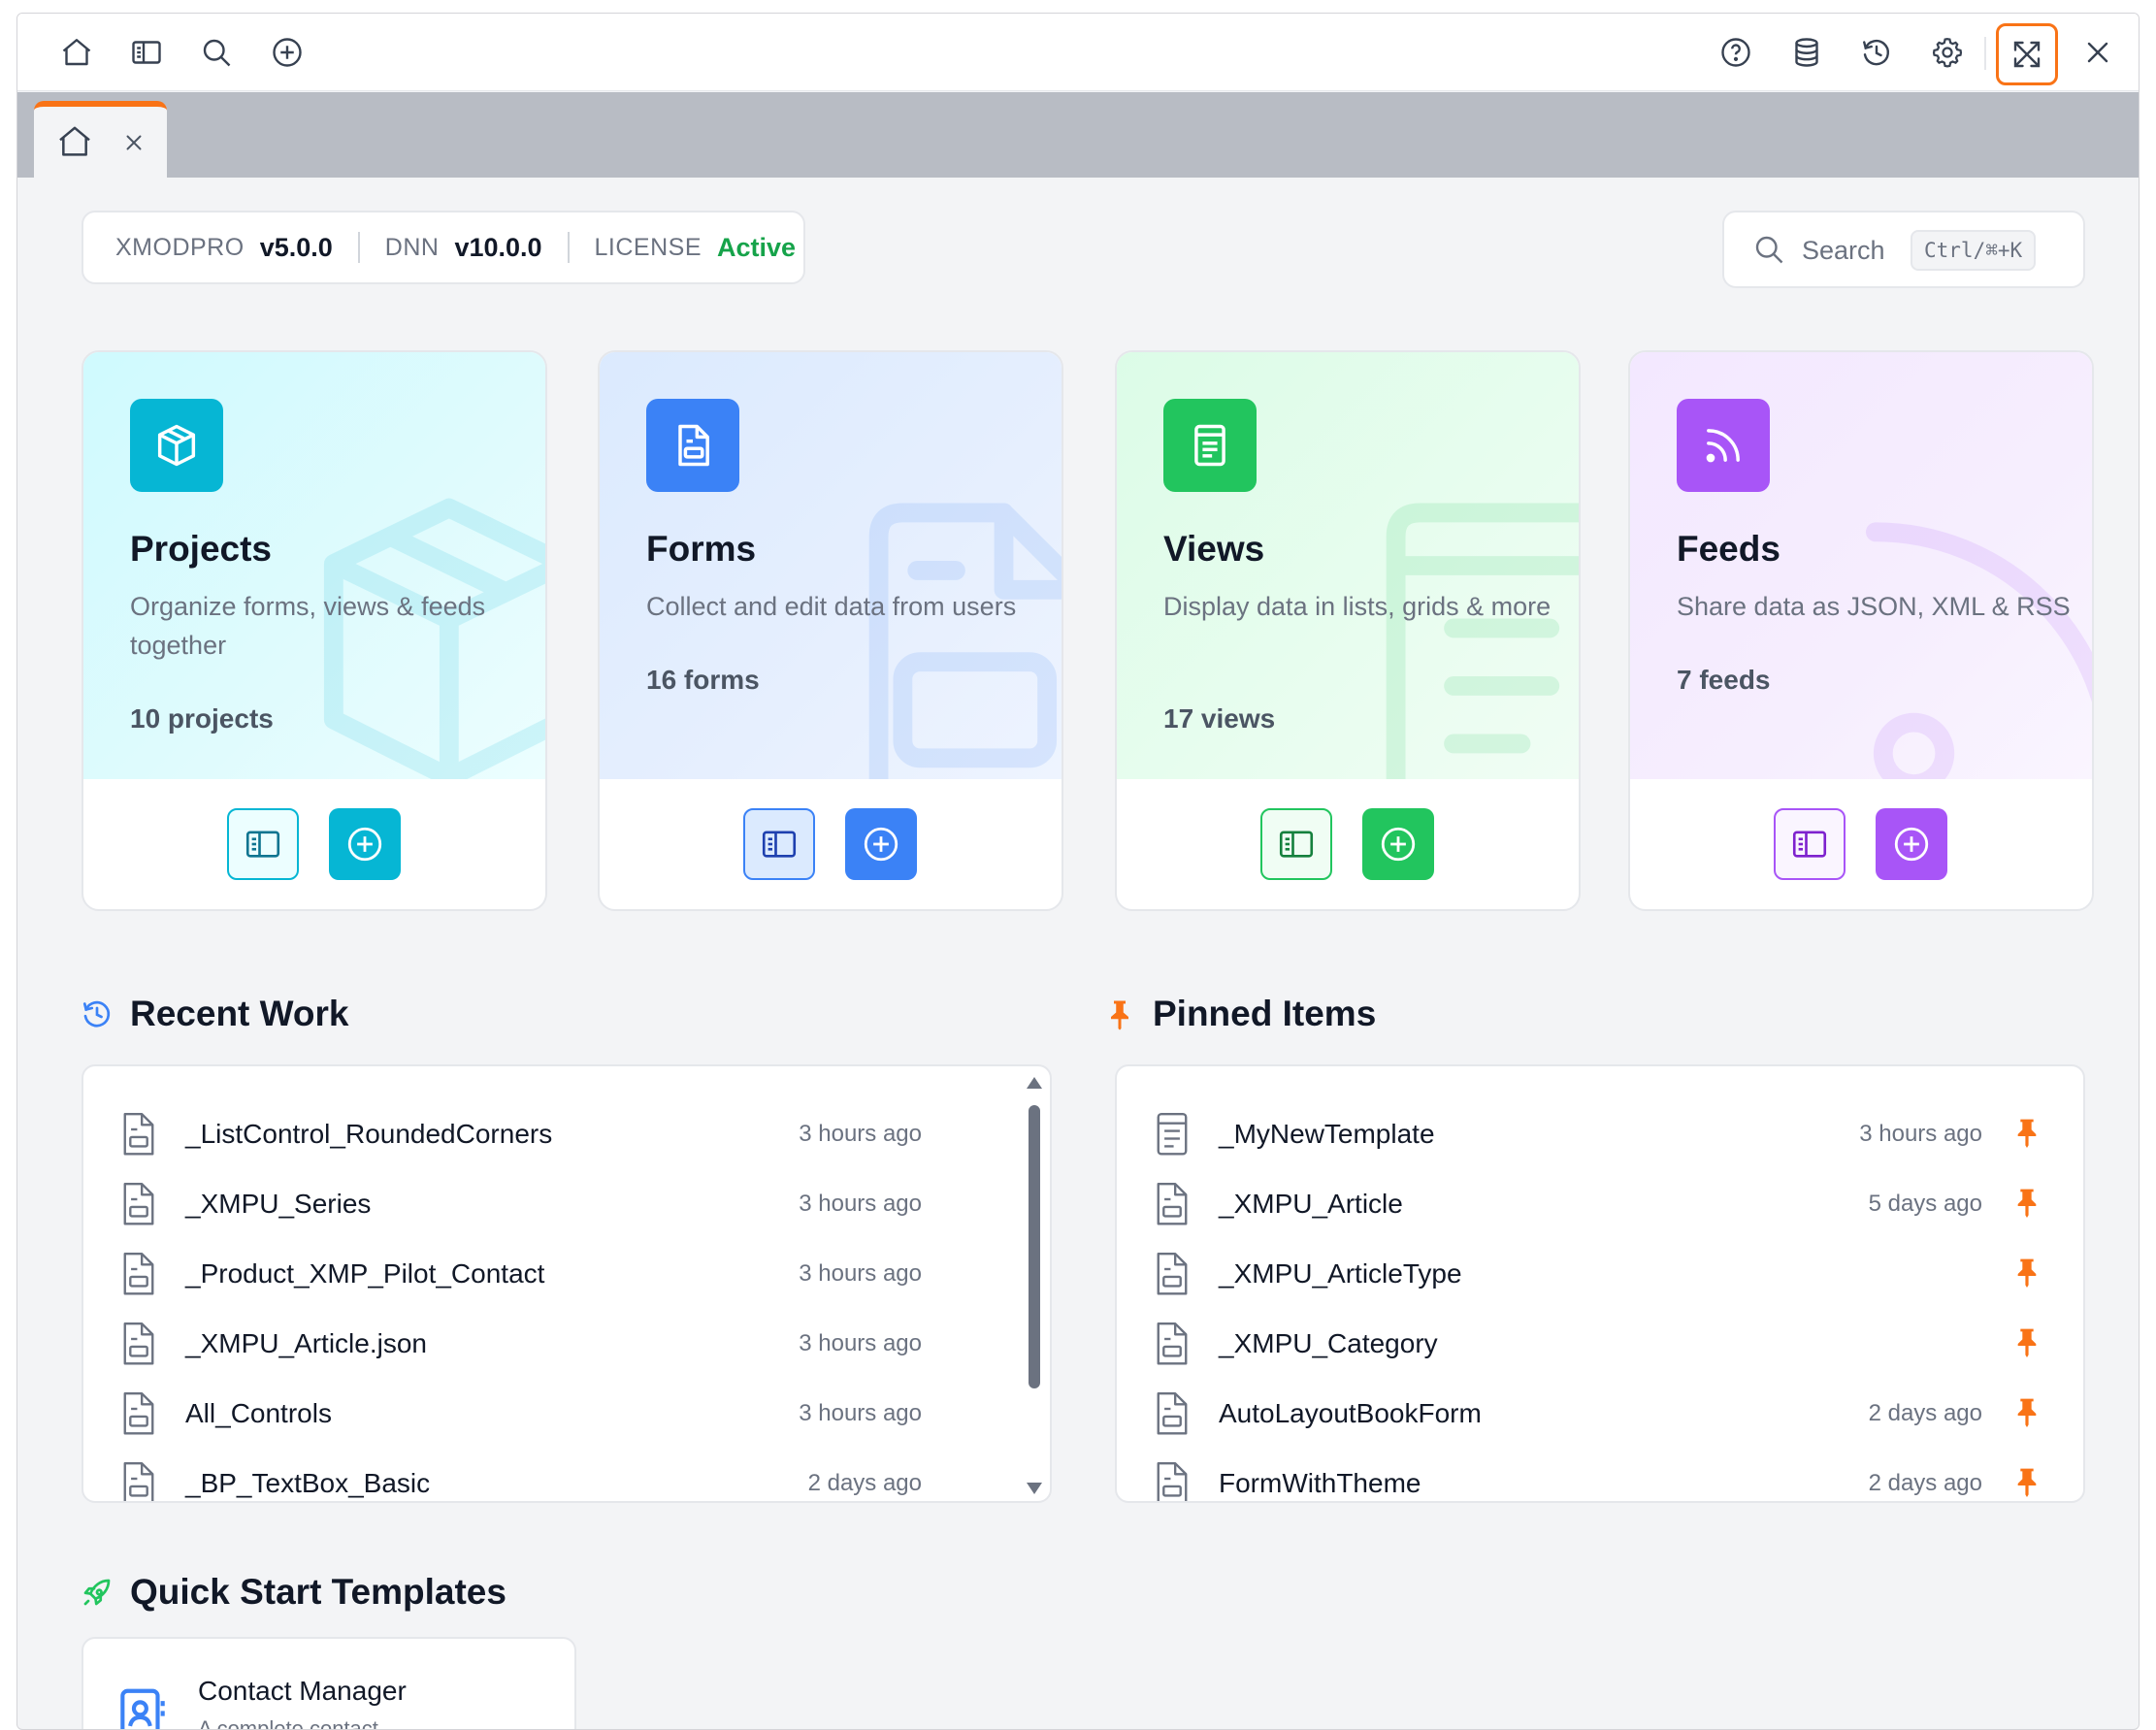 Image resolution: width=2156 pixels, height=1730 pixels. Describe the element at coordinates (648, 247) in the screenshot. I see `license-label: LICENSE` at that location.